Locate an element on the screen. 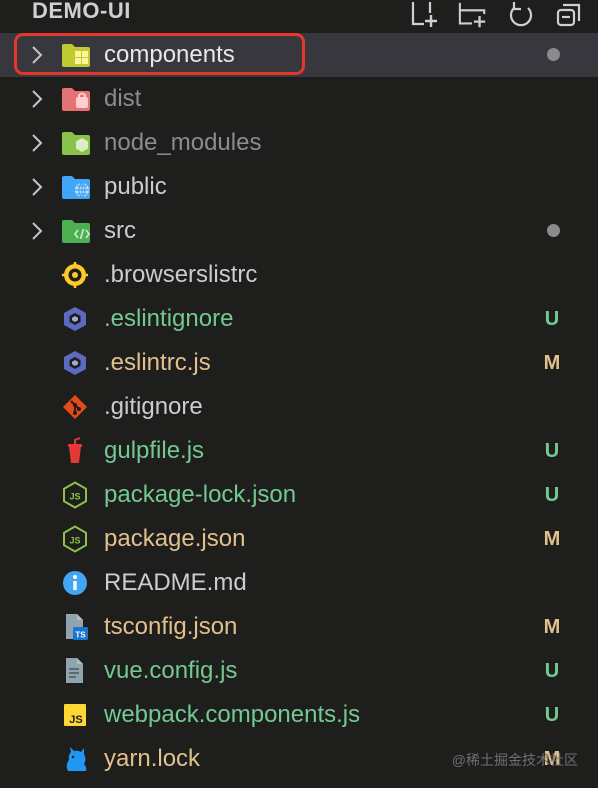 This screenshot has width=598, height=788. tree-item-browserslistrc: .browserslistrc is located at coordinates (299, 275).